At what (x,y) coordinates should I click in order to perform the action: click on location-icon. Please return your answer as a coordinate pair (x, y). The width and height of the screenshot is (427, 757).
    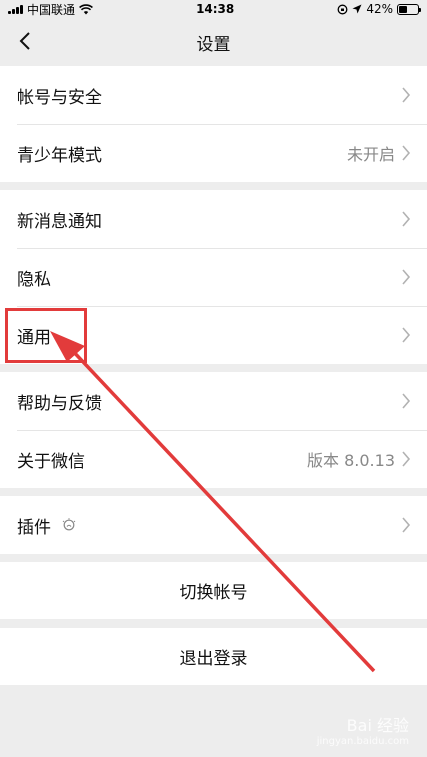
    Looking at the image, I should click on (357, 9).